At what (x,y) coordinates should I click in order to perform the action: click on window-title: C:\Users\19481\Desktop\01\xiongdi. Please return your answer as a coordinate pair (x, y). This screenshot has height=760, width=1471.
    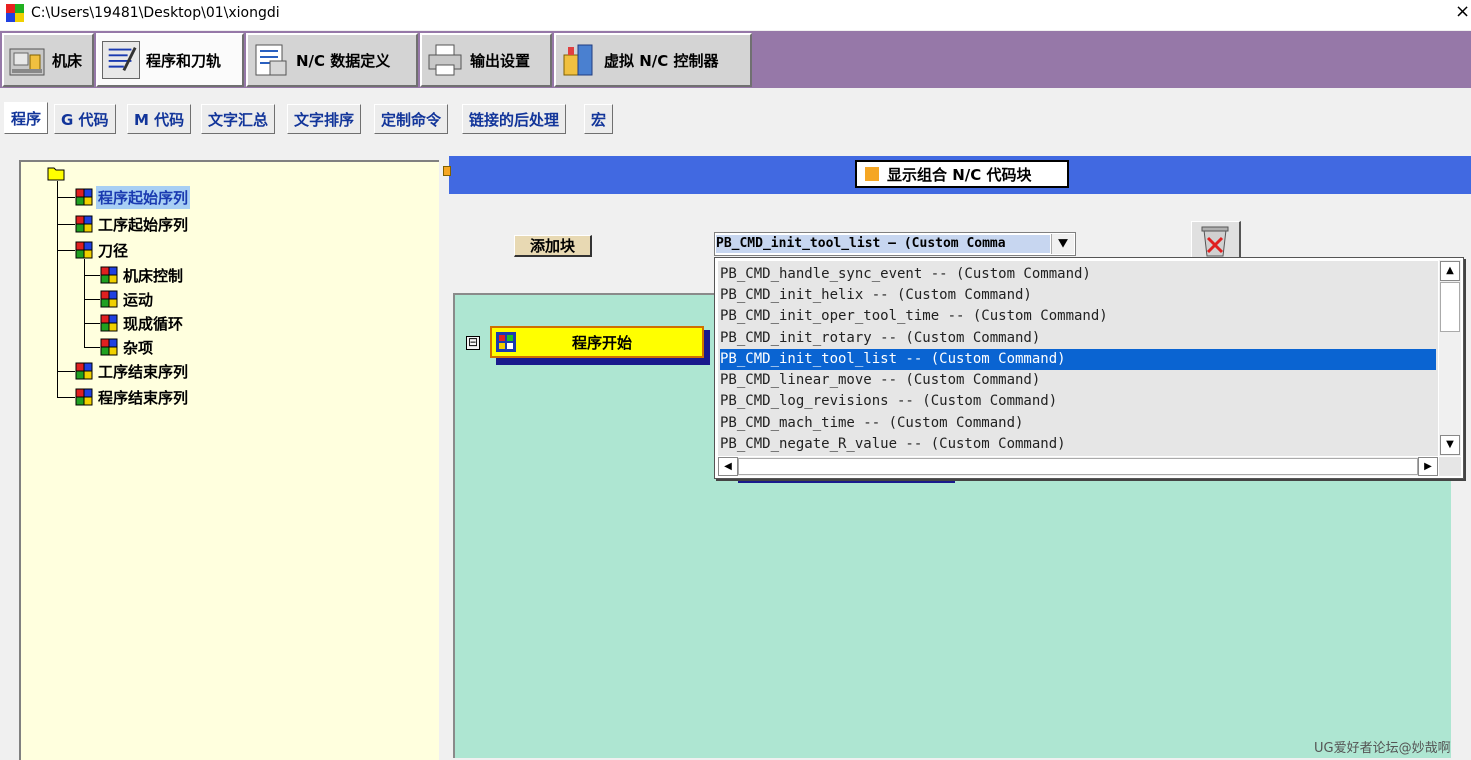
    Looking at the image, I should click on (155, 13).